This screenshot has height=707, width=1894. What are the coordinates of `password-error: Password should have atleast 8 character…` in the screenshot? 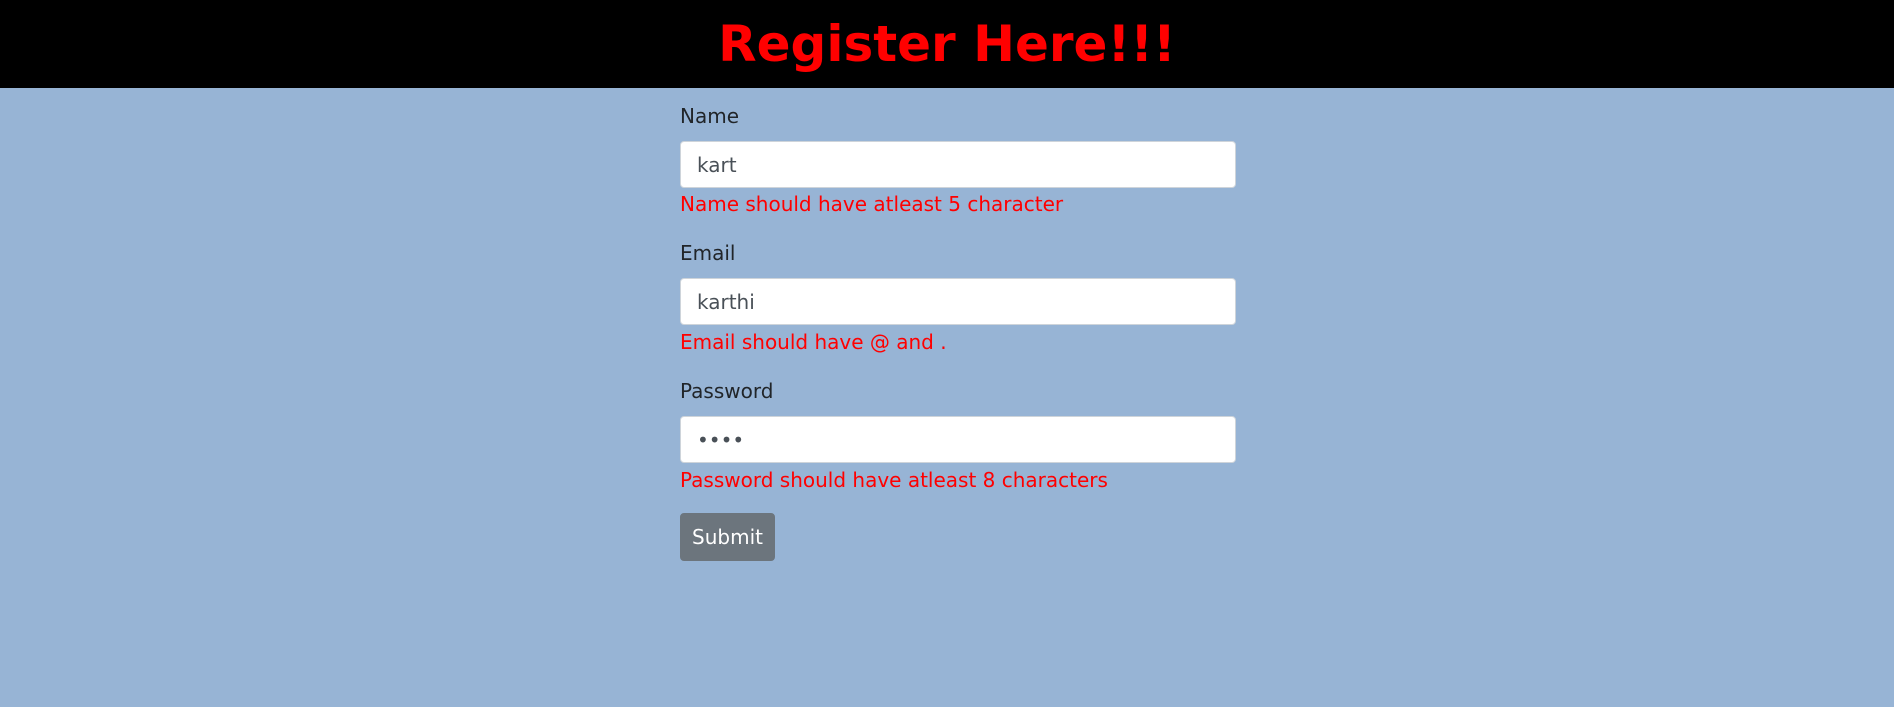 It's located at (894, 480).